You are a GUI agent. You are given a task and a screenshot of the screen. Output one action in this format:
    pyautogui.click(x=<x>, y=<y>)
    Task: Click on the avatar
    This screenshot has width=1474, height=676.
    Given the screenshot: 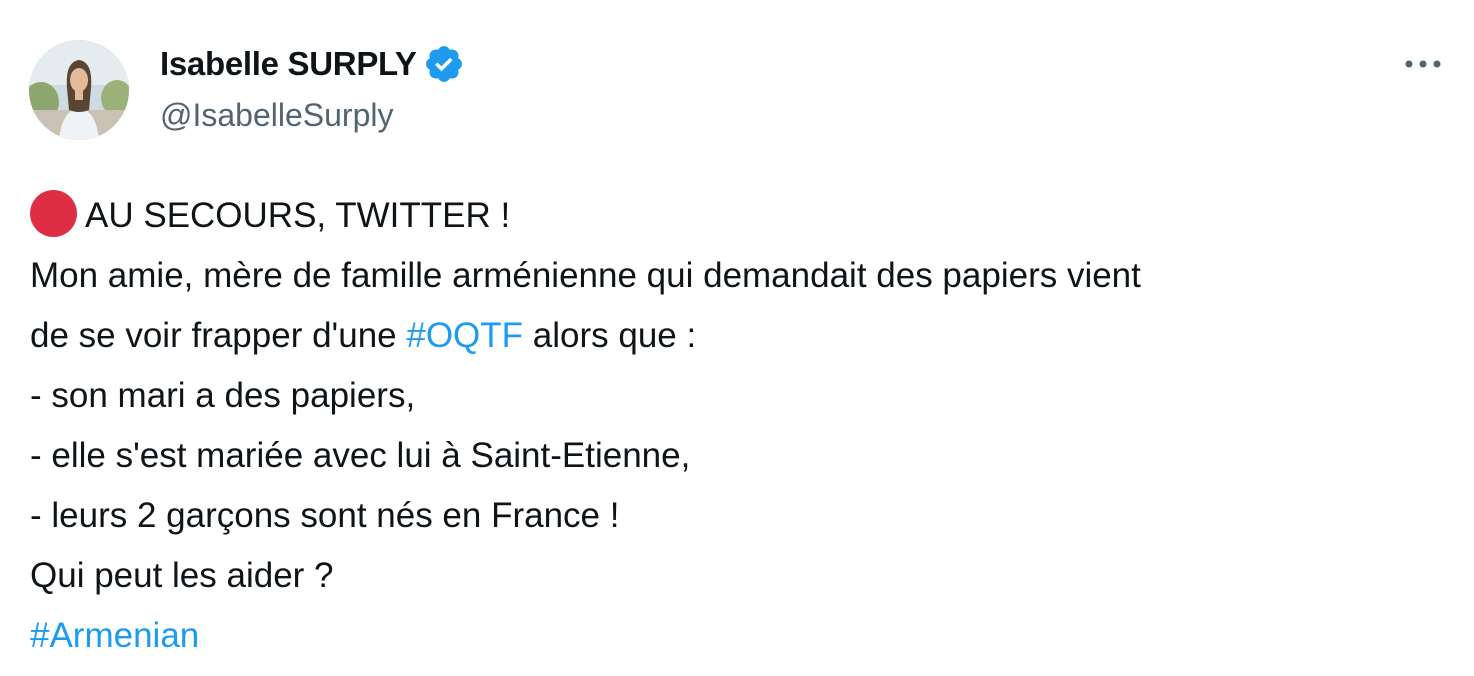 What is the action you would take?
    pyautogui.click(x=79, y=90)
    